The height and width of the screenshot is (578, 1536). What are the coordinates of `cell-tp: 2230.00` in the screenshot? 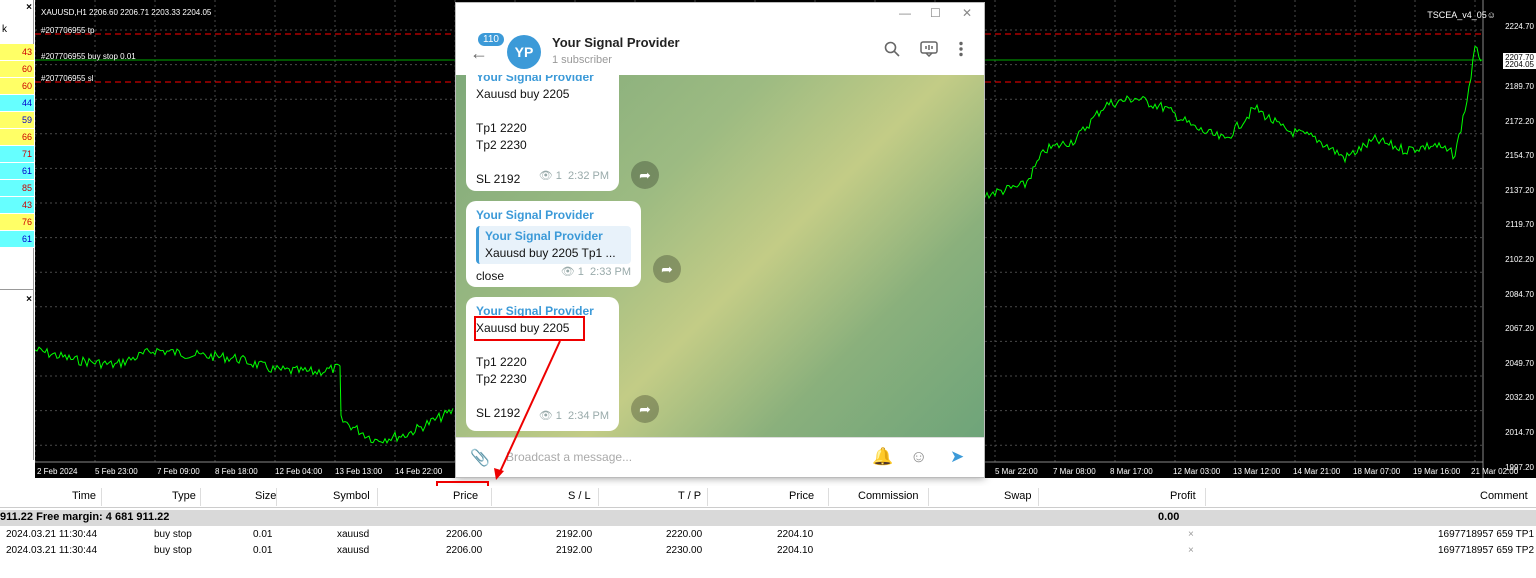 It's located at (684, 550).